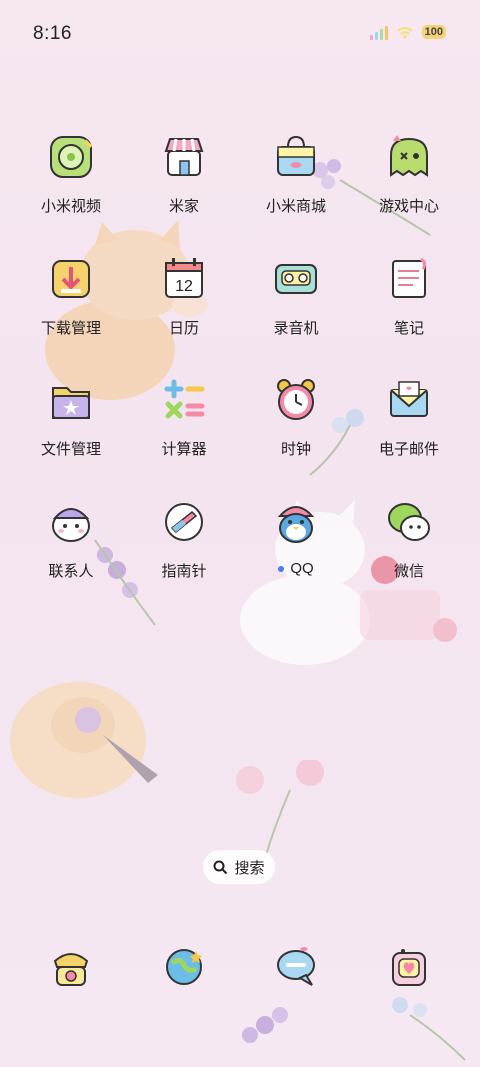  I want to click on search-button: 搜索, so click(239, 867).